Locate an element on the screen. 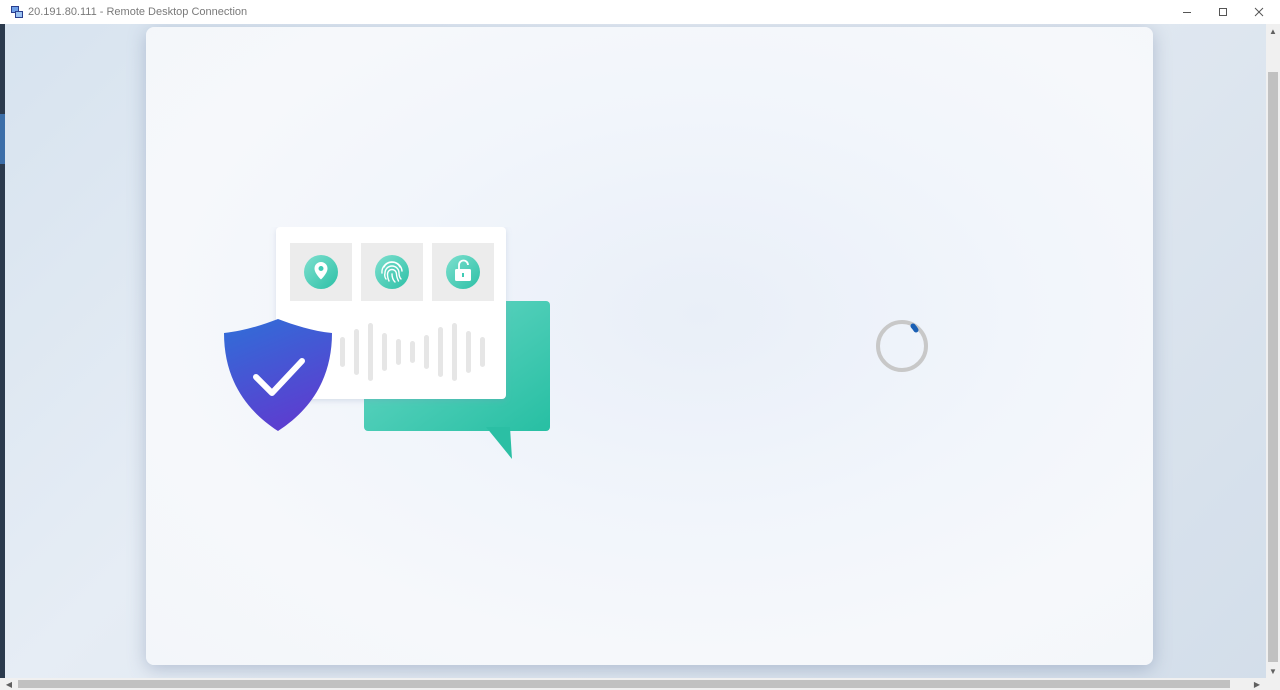  fingerprint-icon is located at coordinates (392, 272).